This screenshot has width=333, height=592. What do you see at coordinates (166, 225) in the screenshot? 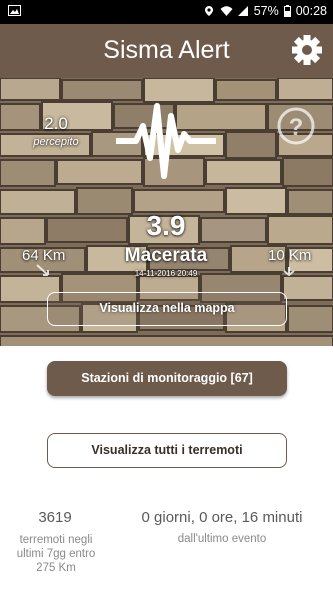
I see `magnitude-value: 3.9` at bounding box center [166, 225].